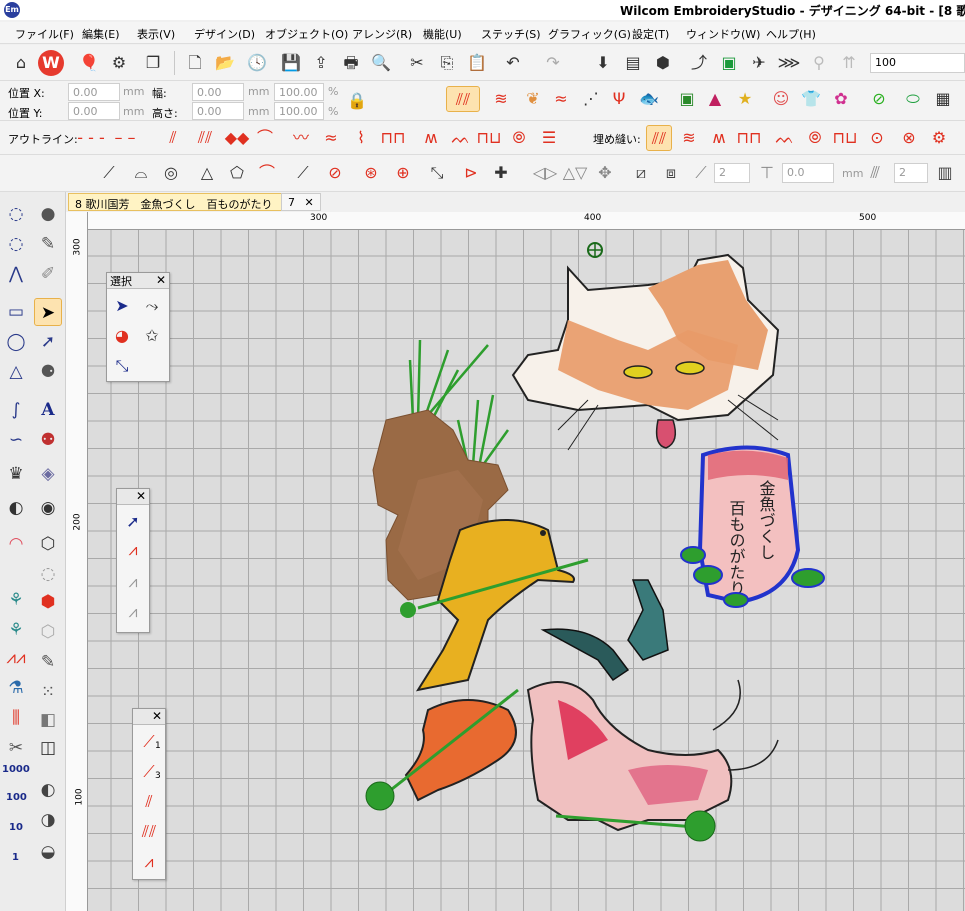 This screenshot has width=965, height=911. Describe the element at coordinates (789, 63) in the screenshot. I see `fast-forward-icon: ⋙` at that location.